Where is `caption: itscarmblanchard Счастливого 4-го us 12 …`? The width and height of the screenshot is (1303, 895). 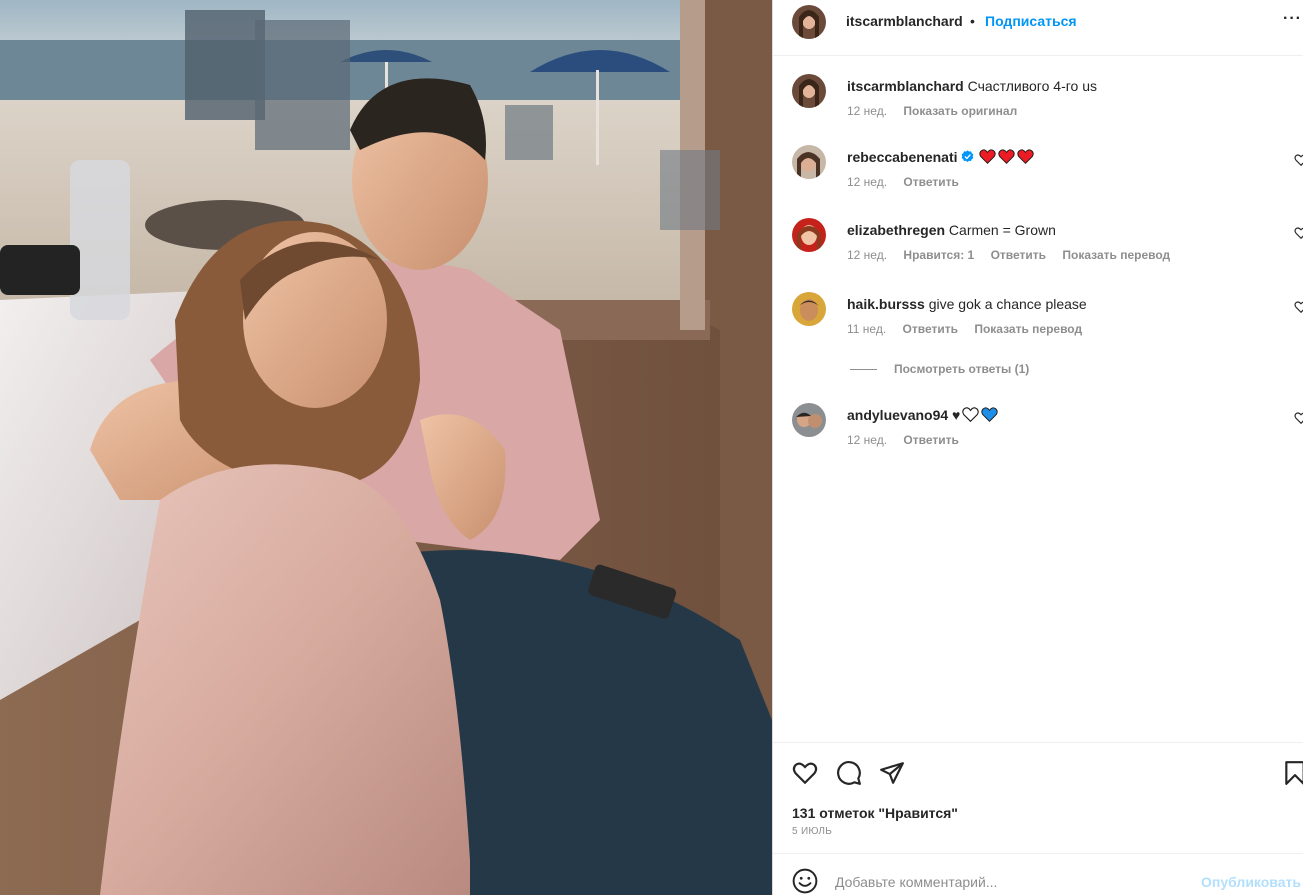 caption: itscarmblanchard Счастливого 4-го us 12 … is located at coordinates (1038, 104).